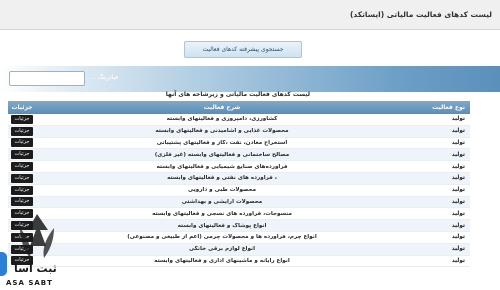 This screenshot has height=290, width=500. What do you see at coordinates (222, 119) in the screenshot?
I see `activity-description: کشاورزی، دامپروری و فعالیتهای وابسته` at bounding box center [222, 119].